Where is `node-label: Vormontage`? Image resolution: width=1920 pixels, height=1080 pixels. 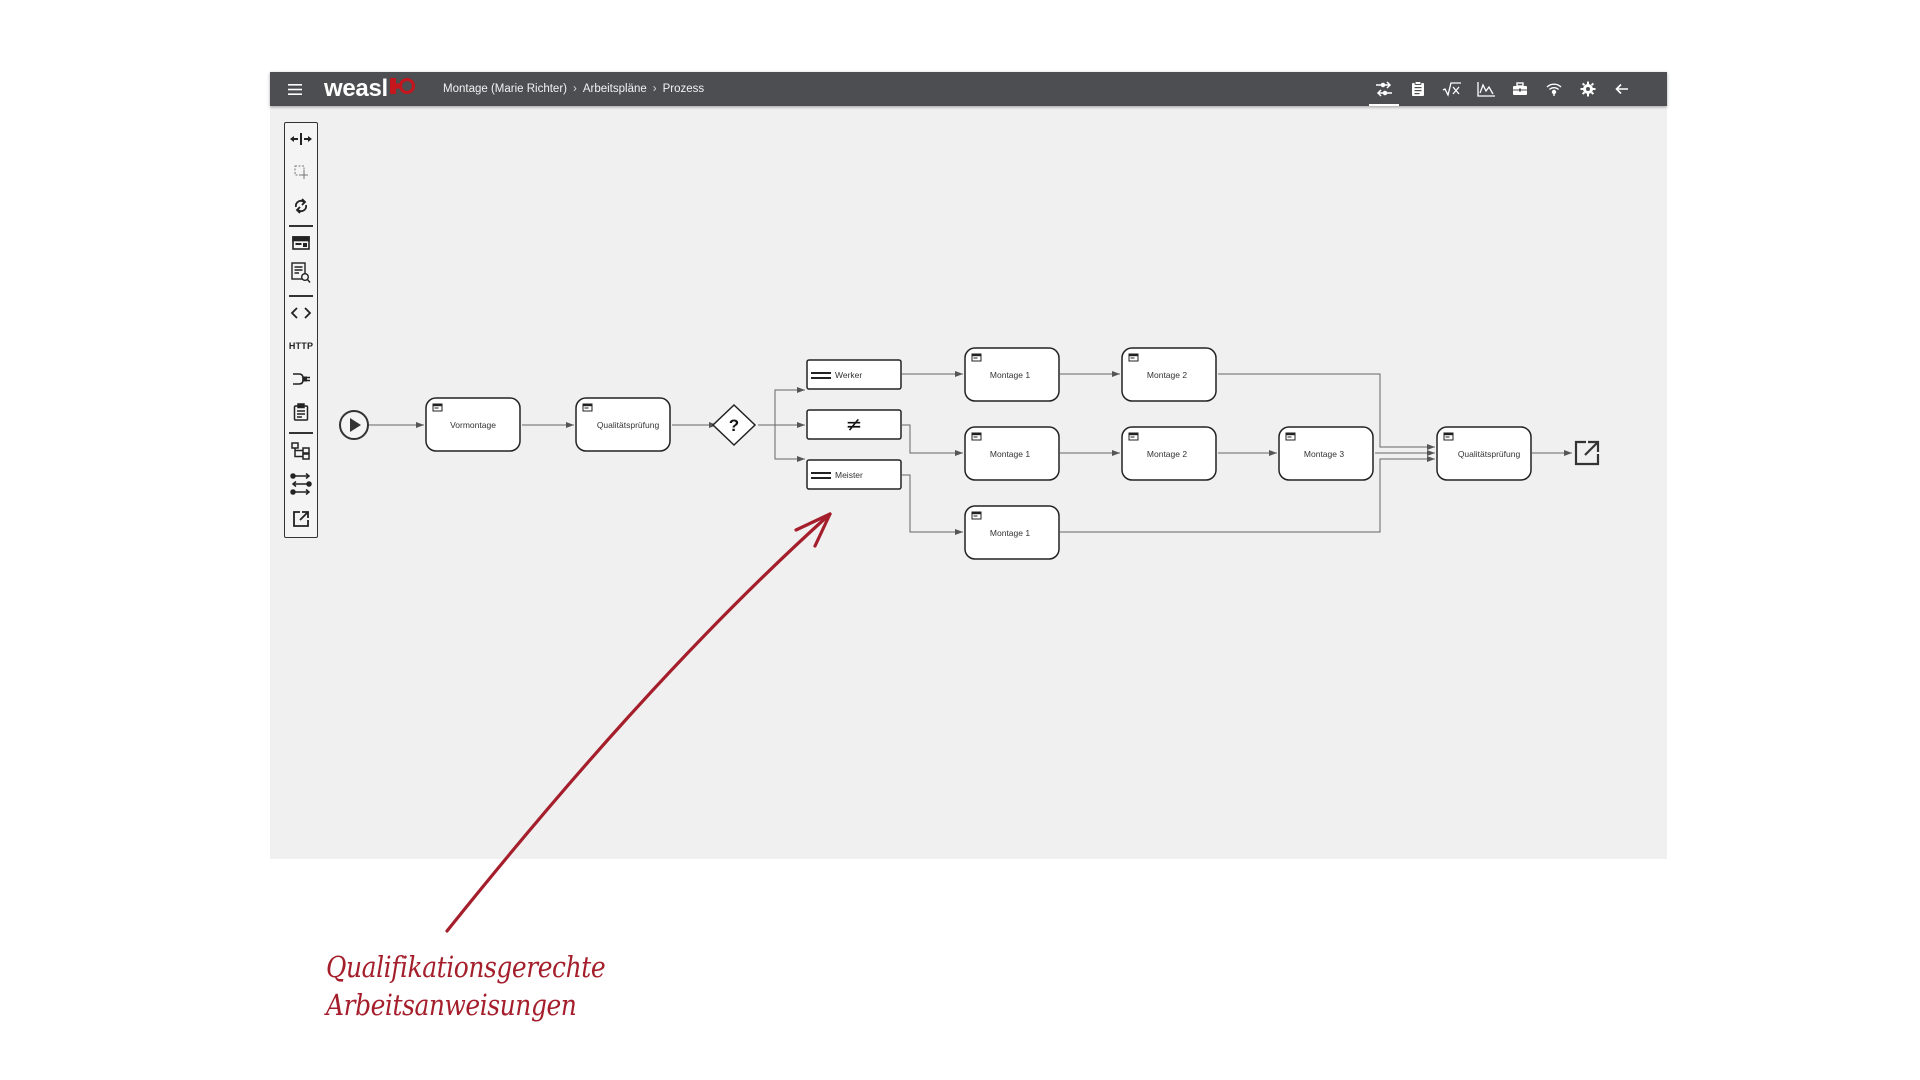 node-label: Vormontage is located at coordinates (473, 425).